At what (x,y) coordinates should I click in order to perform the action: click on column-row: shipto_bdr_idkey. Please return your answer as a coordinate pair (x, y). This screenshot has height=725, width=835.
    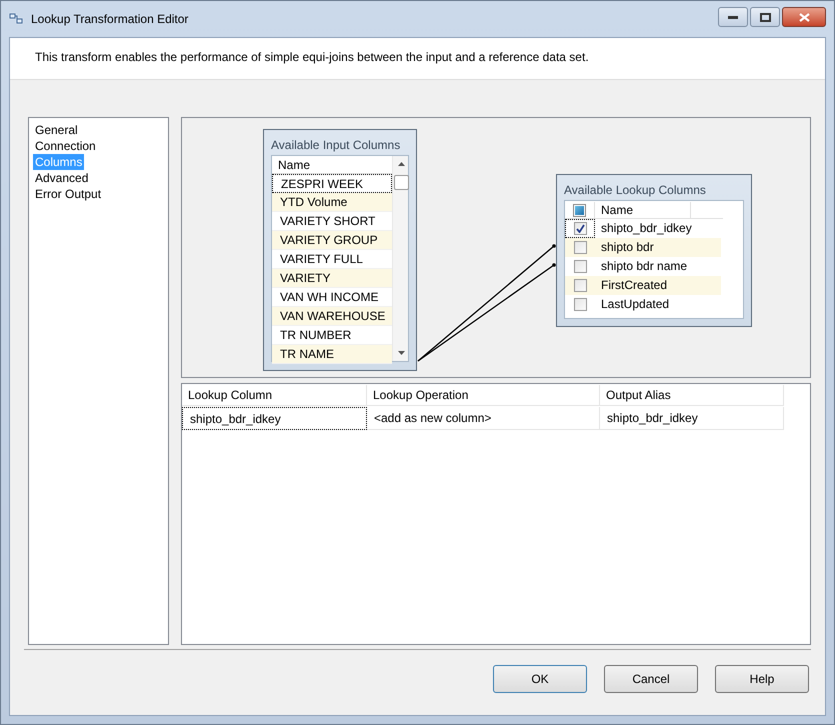
    Looking at the image, I should click on (658, 228).